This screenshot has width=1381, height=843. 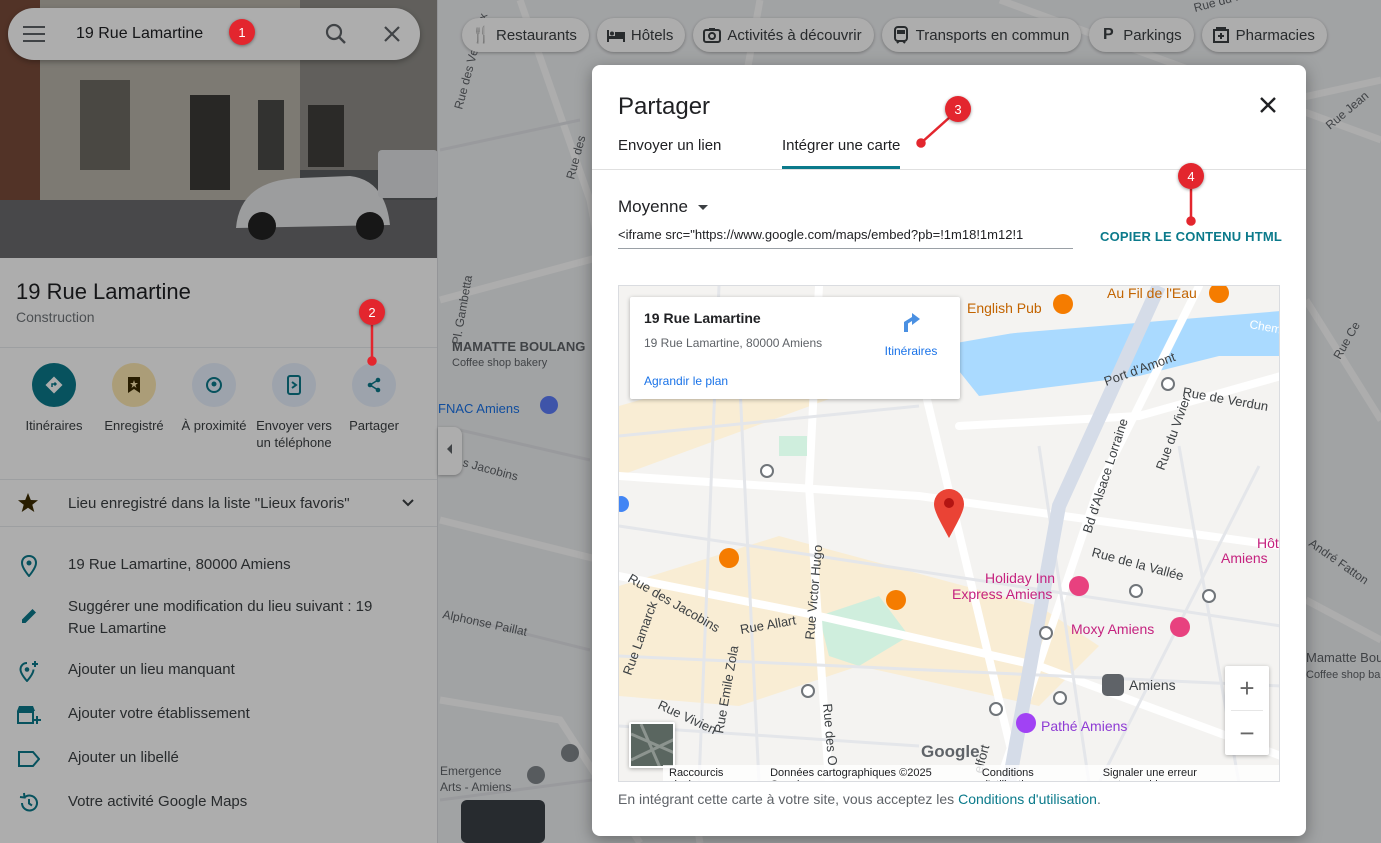 I want to click on directions-arrow-icon, so click(x=911, y=325).